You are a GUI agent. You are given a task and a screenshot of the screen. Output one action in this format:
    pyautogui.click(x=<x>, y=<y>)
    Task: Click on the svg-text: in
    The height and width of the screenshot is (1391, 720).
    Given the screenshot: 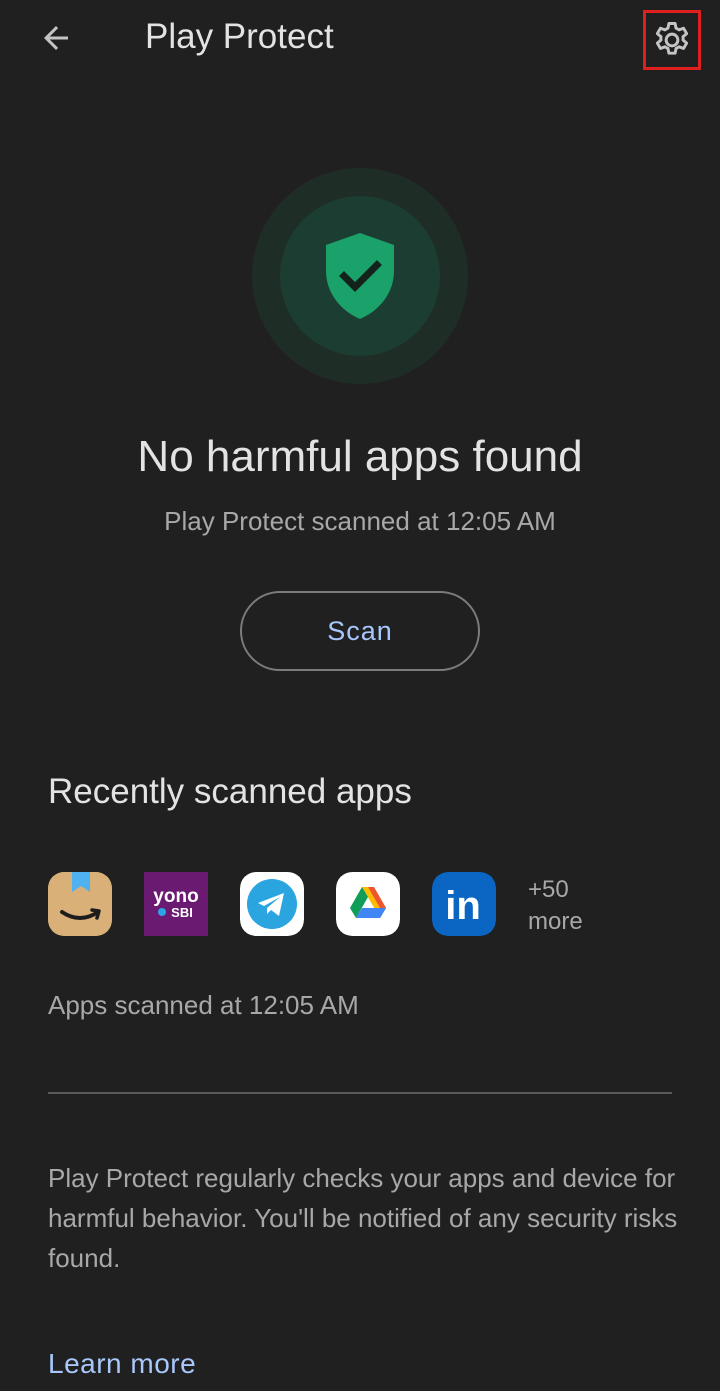 What is the action you would take?
    pyautogui.click(x=463, y=906)
    